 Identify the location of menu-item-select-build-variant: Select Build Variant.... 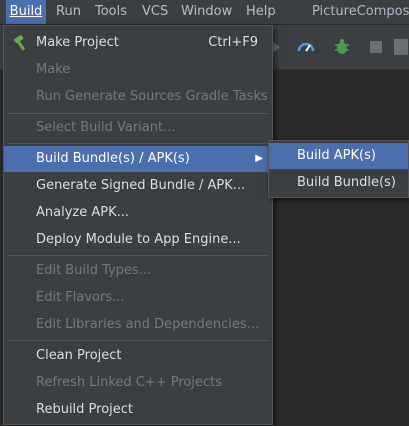
(138, 128).